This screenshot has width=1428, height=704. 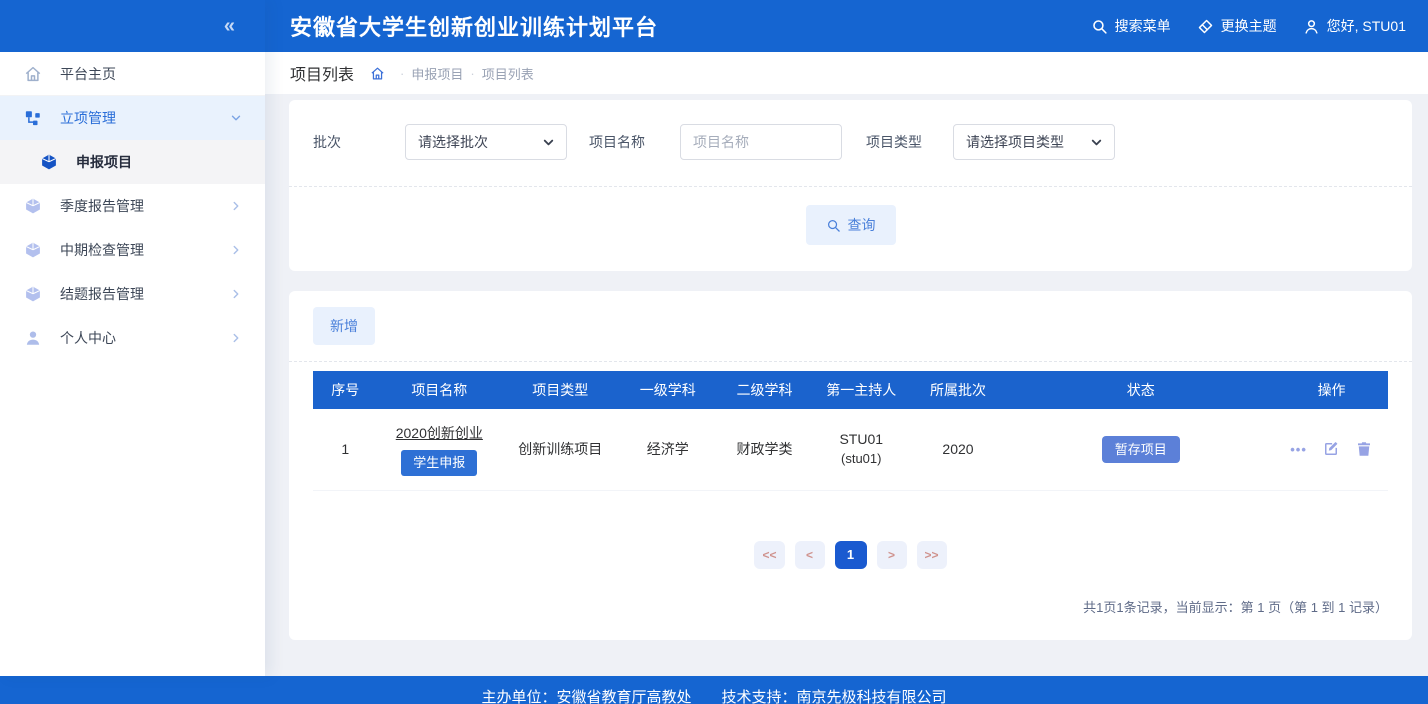 I want to click on col-project-type: 项目类型, so click(x=560, y=390).